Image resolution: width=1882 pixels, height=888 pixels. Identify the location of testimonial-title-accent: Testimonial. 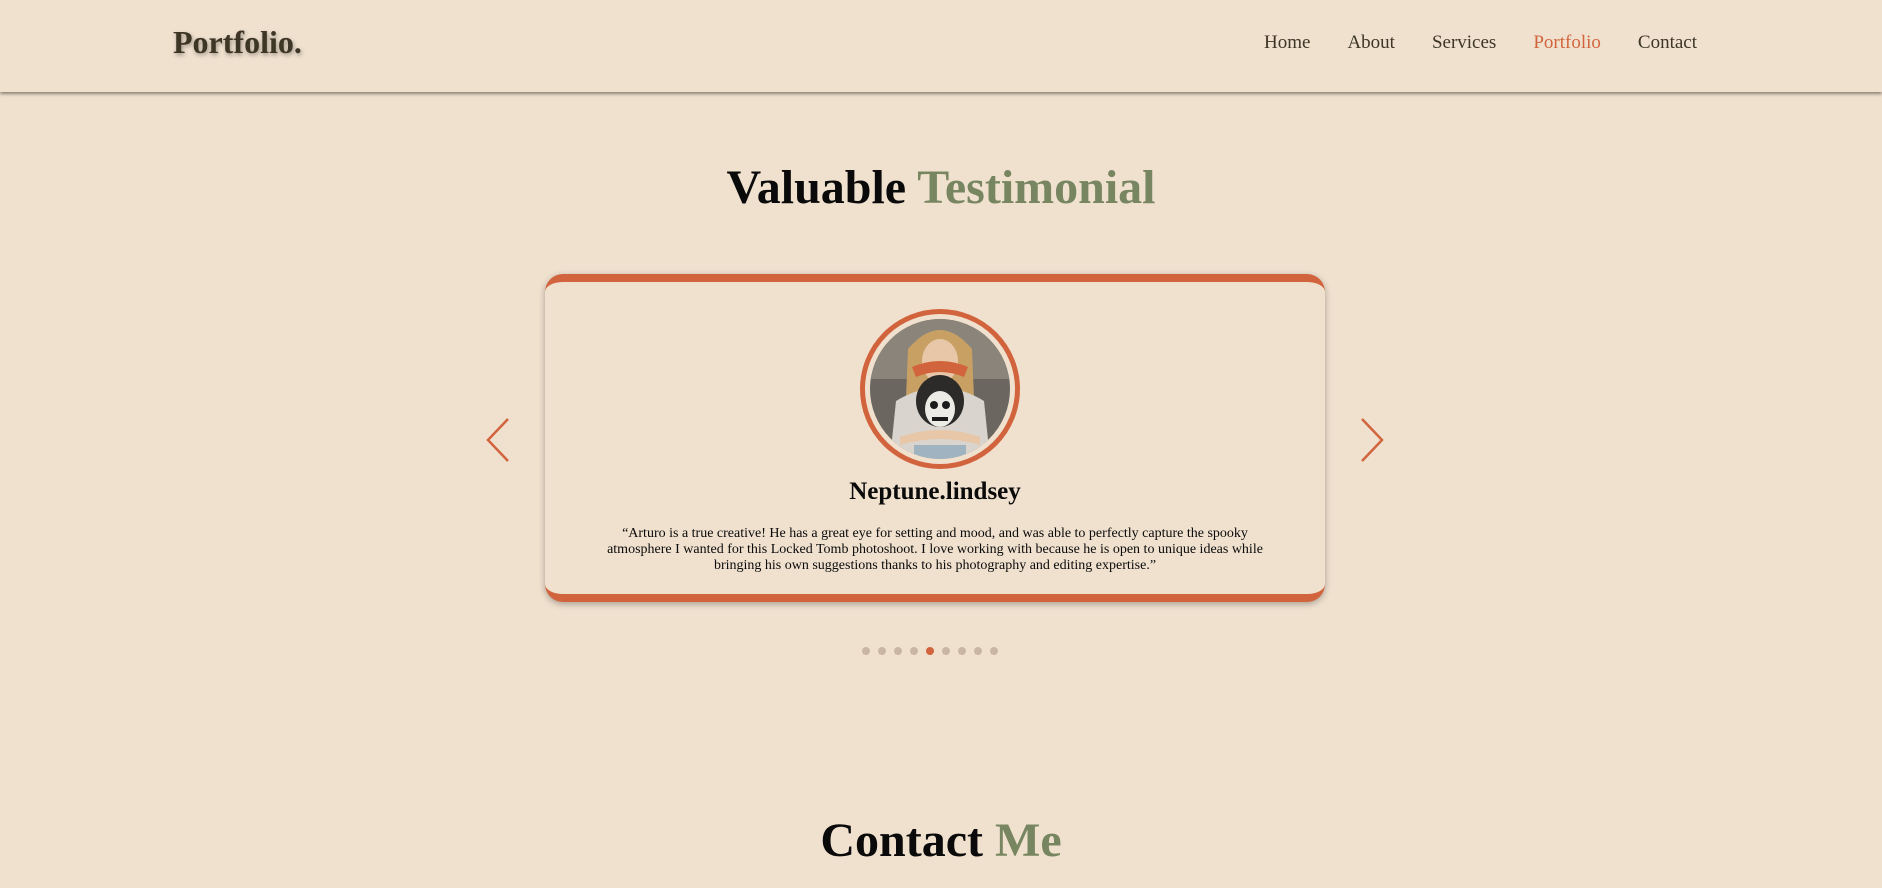
(1036, 187).